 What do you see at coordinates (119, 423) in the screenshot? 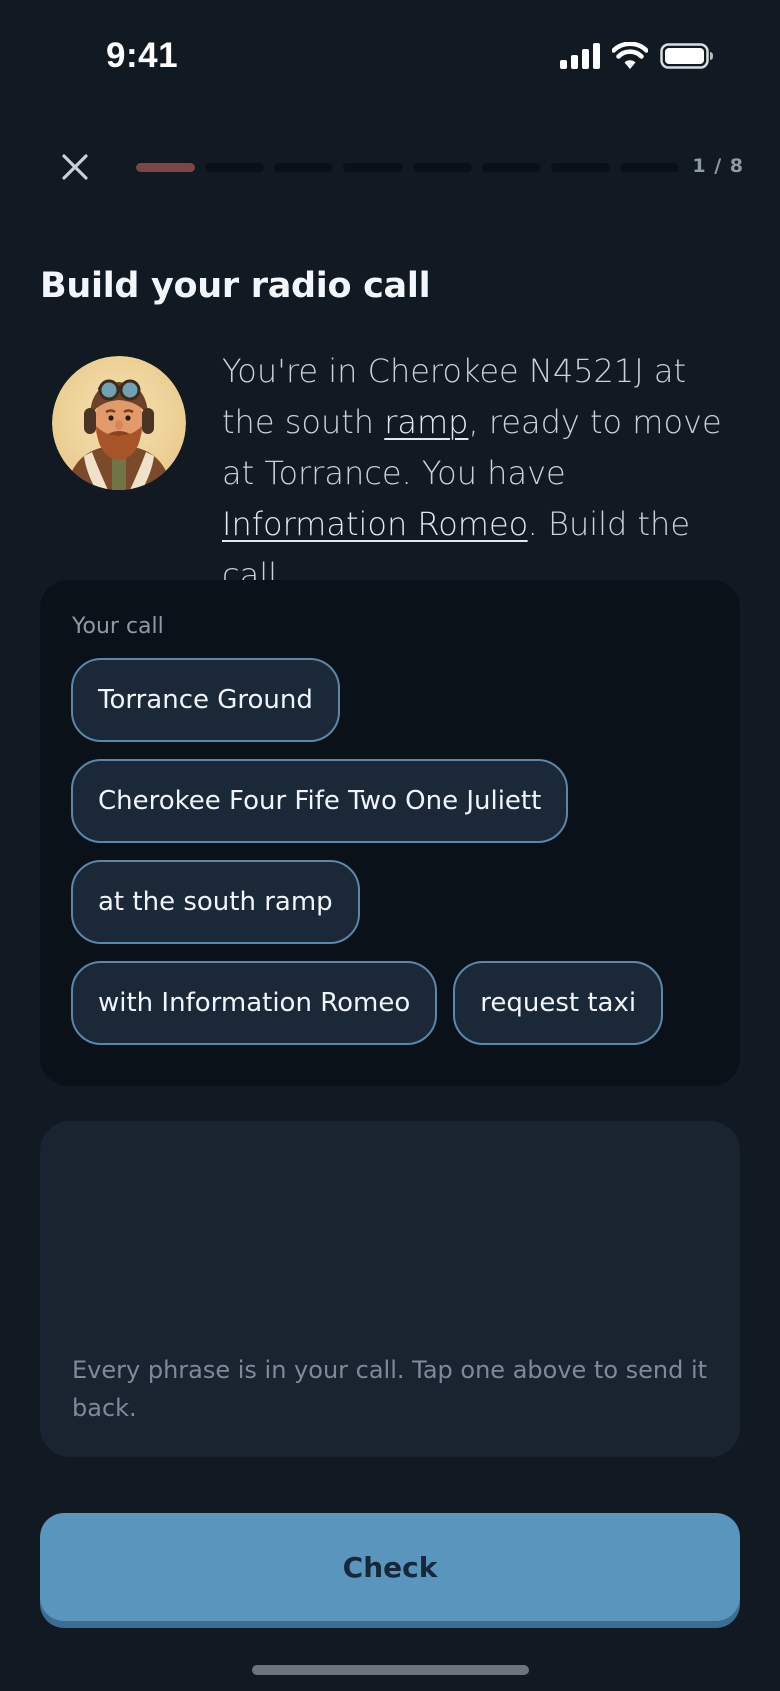
I see `pilot-avatar` at bounding box center [119, 423].